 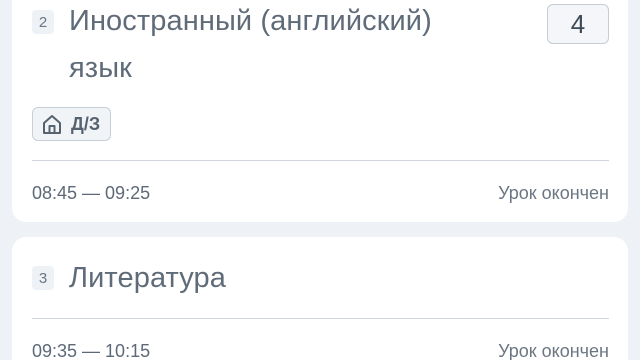 What do you see at coordinates (43, 278) in the screenshot?
I see `lesson-number-badge: 3` at bounding box center [43, 278].